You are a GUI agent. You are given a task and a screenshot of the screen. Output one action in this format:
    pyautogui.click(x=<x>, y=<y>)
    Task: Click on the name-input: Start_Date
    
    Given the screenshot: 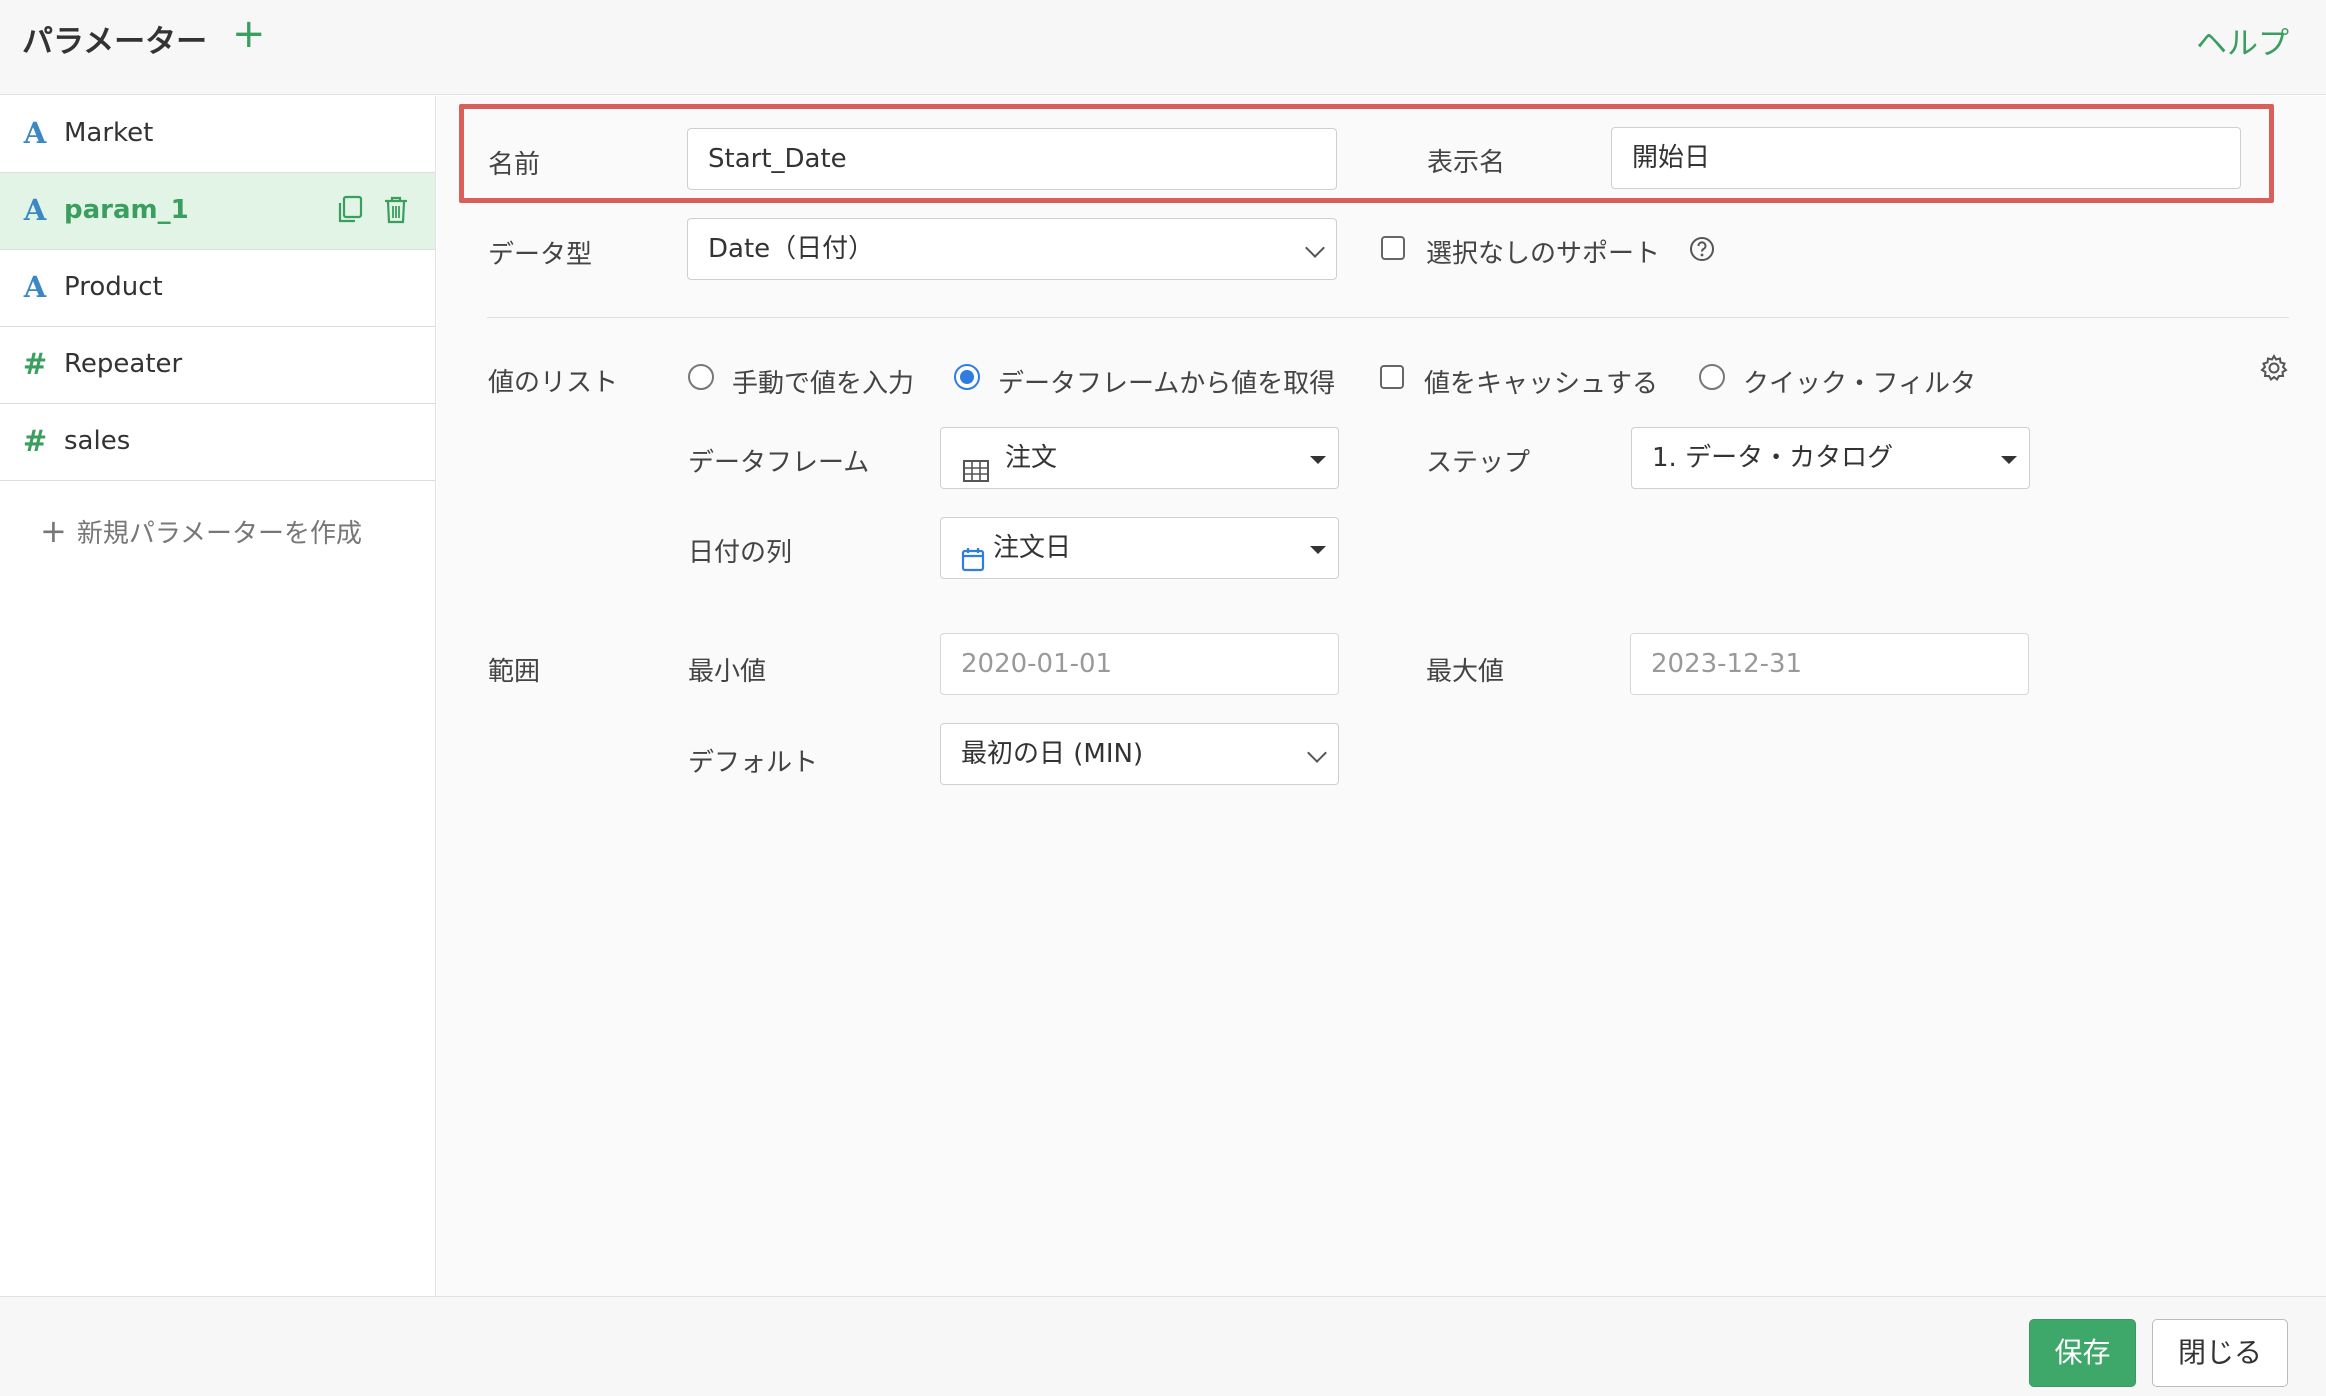 What is the action you would take?
    pyautogui.click(x=1012, y=159)
    